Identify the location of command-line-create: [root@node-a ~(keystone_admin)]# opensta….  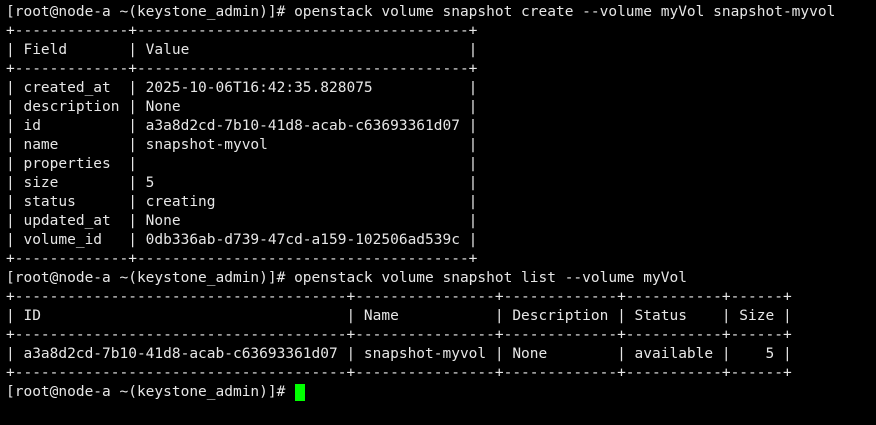
(421, 12).